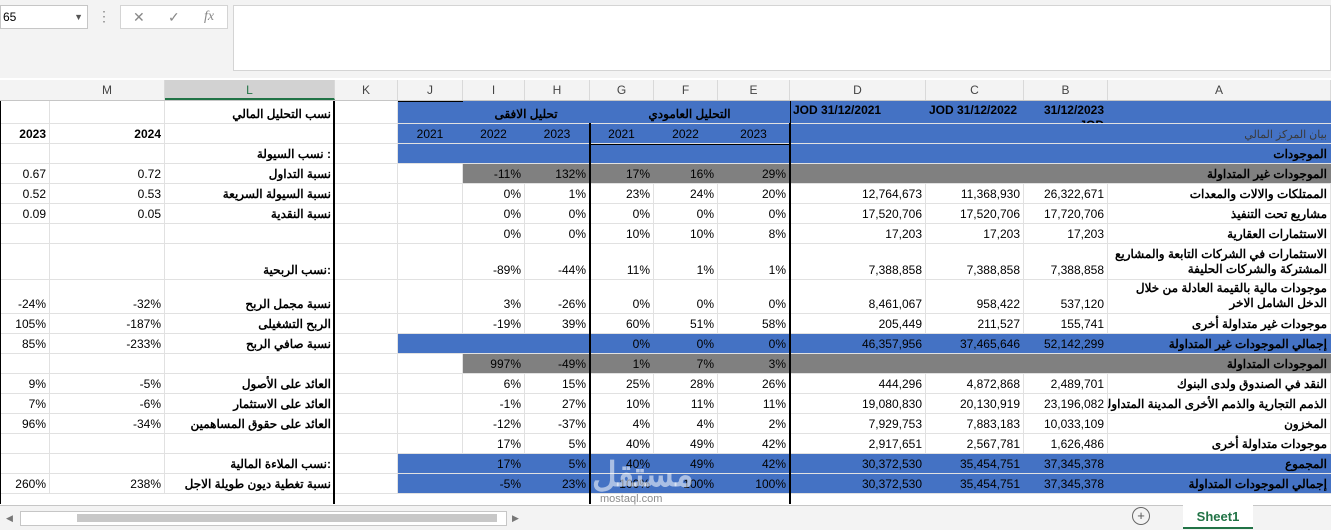  What do you see at coordinates (1219, 363) in the screenshot?
I see `cell-a: الموجودات المتداولة` at bounding box center [1219, 363].